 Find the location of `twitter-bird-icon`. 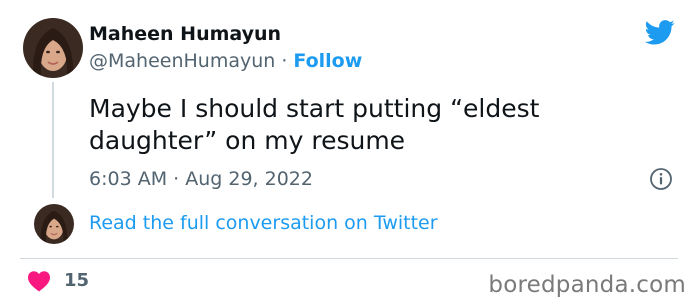

twitter-bird-icon is located at coordinates (660, 32).